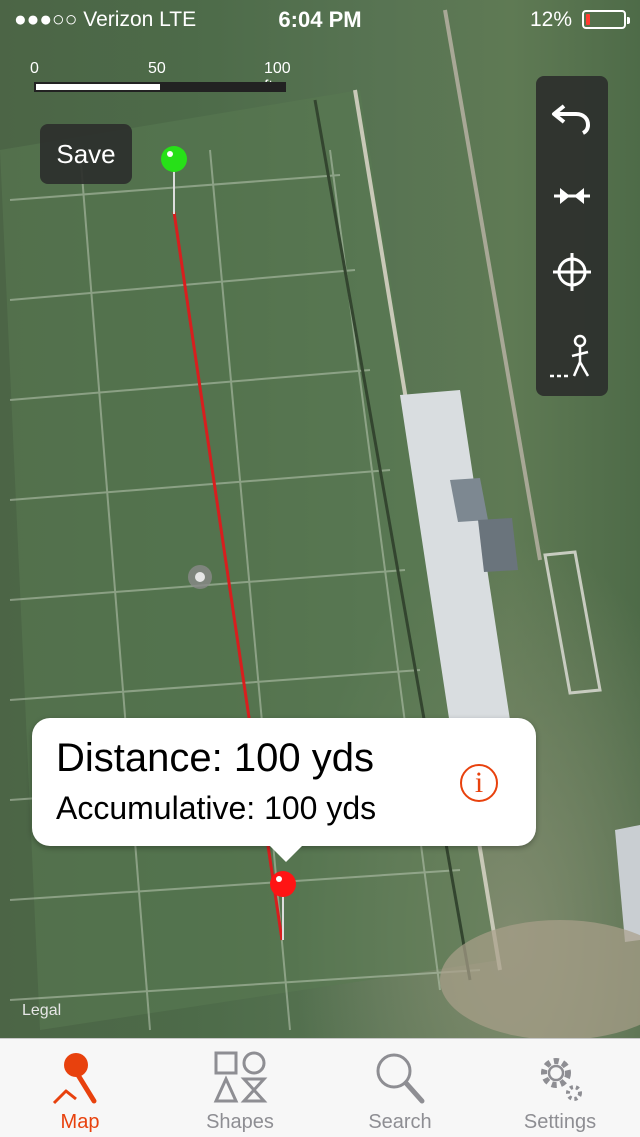 The image size is (640, 1137). I want to click on tab-search: Search, so click(400, 1088).